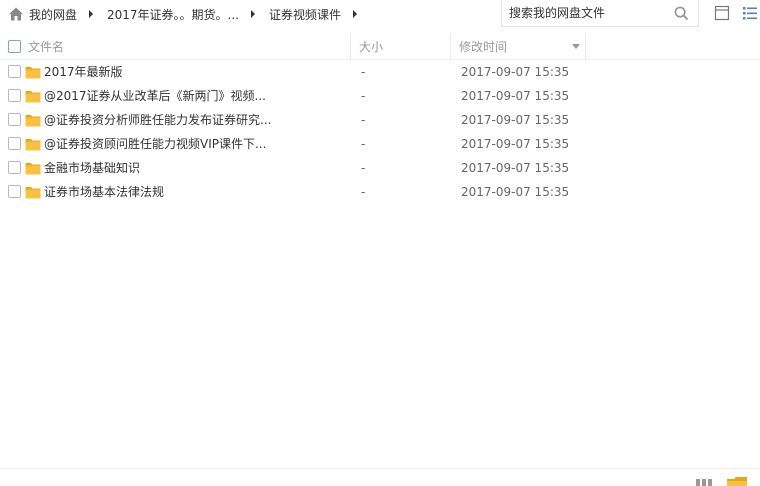 The width and height of the screenshot is (760, 486). Describe the element at coordinates (246, 14) in the screenshot. I see `breadcrumb: 我的网盘 2017年证券。。期货。... 证券视频课件` at that location.